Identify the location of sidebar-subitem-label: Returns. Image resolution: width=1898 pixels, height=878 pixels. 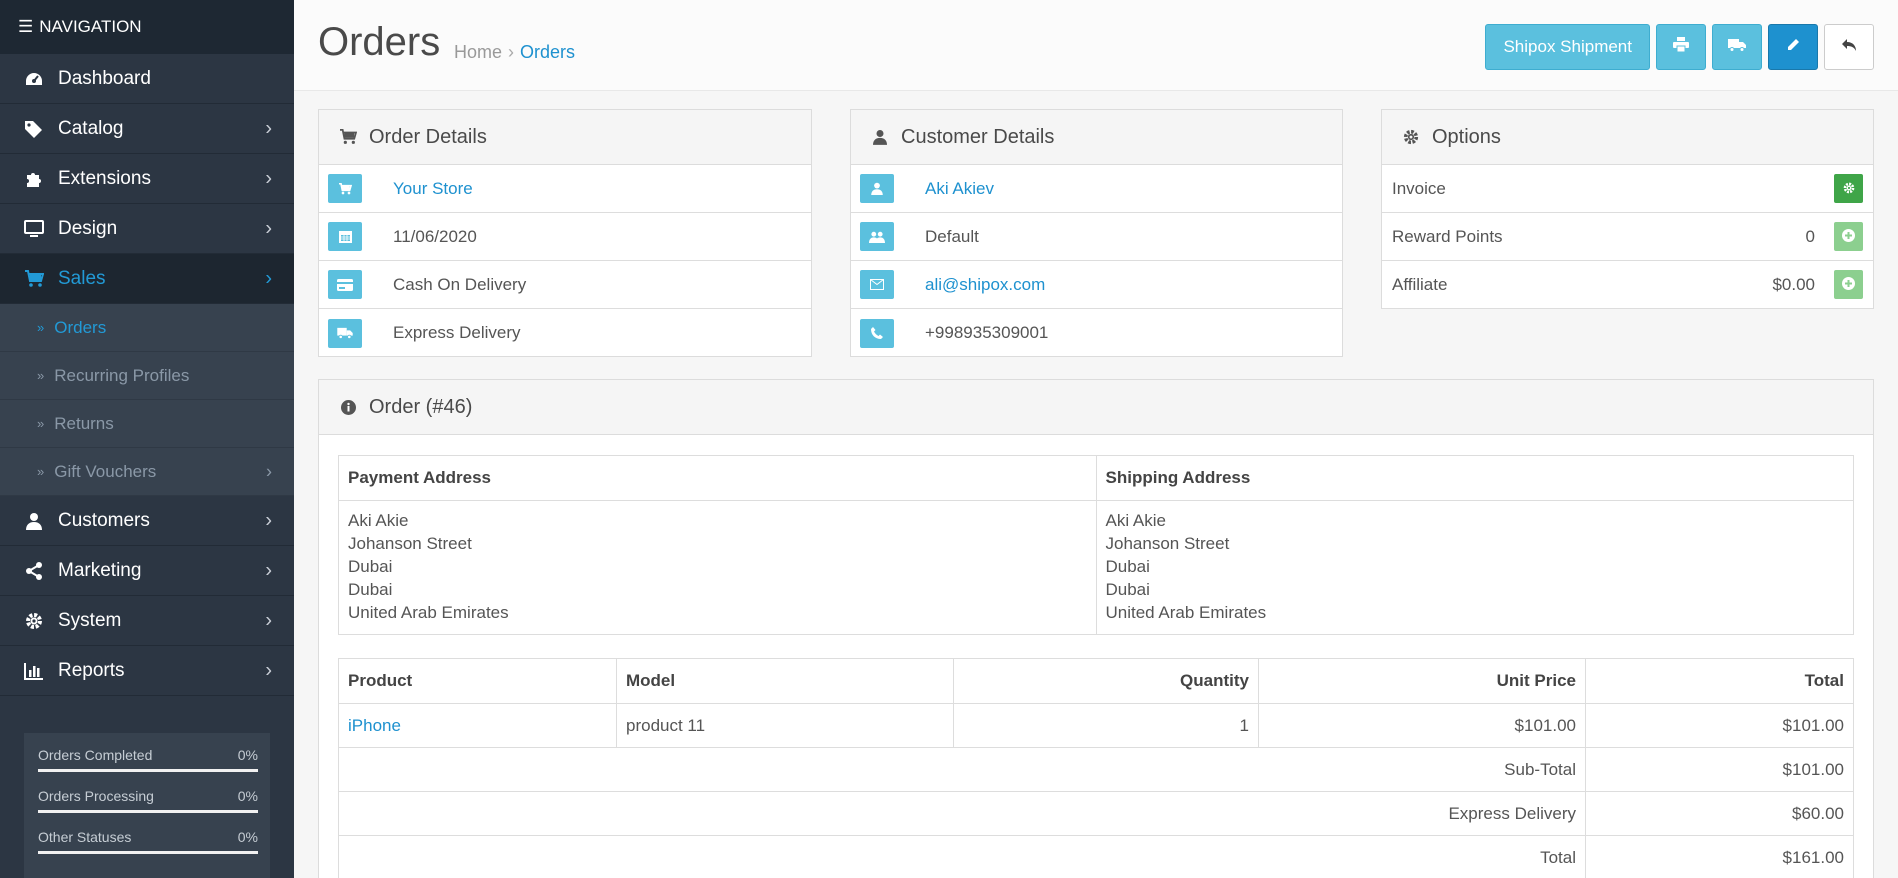
(84, 423).